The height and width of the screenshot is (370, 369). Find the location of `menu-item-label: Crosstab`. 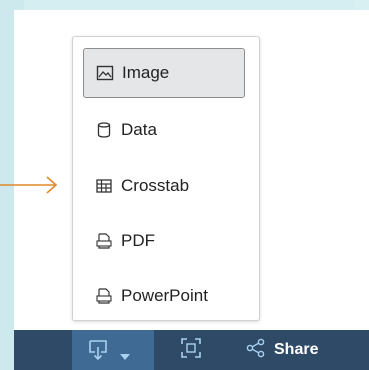

menu-item-label: Crosstab is located at coordinates (155, 185).